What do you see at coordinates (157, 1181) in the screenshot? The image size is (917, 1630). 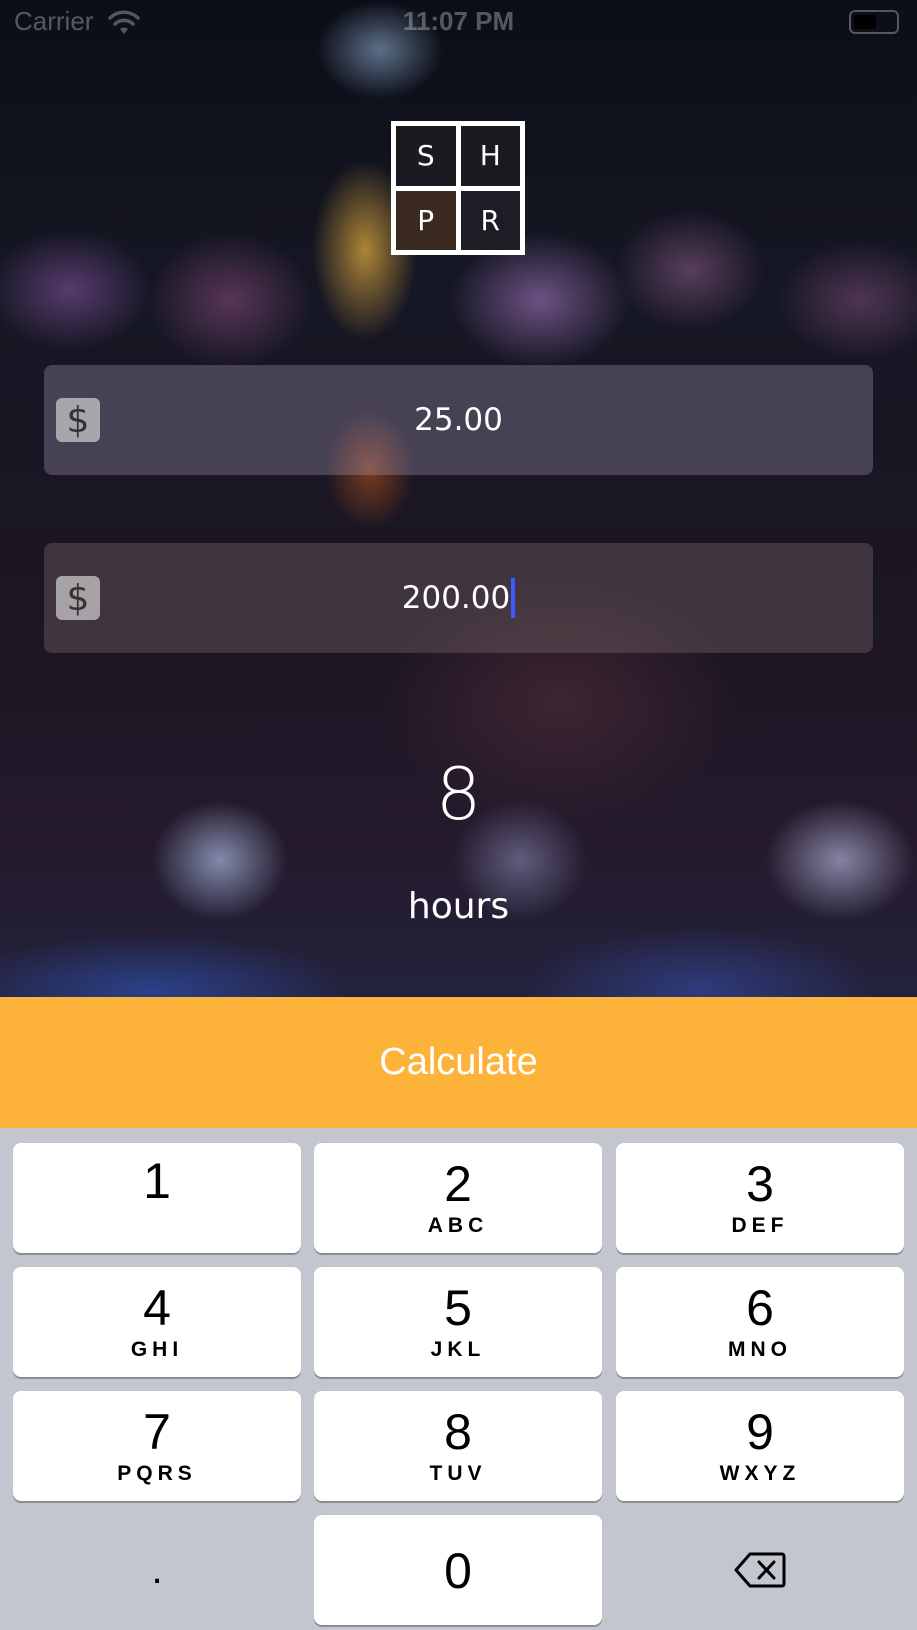 I see `key-digit: 1` at bounding box center [157, 1181].